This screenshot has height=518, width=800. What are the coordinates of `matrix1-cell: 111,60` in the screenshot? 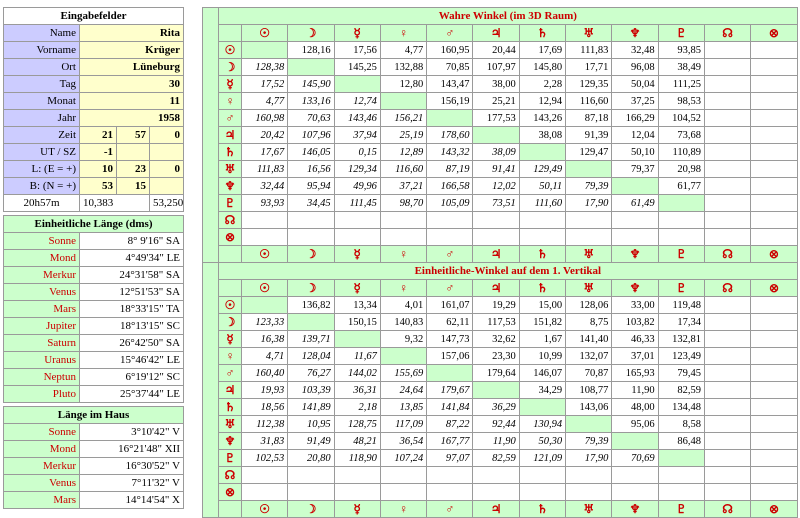 It's located at (542, 203).